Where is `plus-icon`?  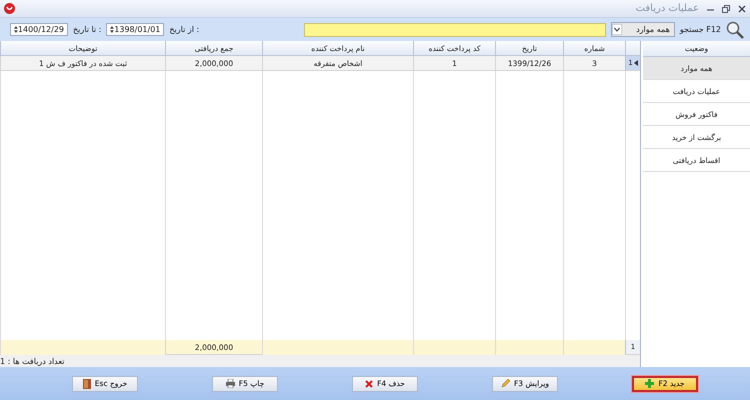 plus-icon is located at coordinates (649, 383).